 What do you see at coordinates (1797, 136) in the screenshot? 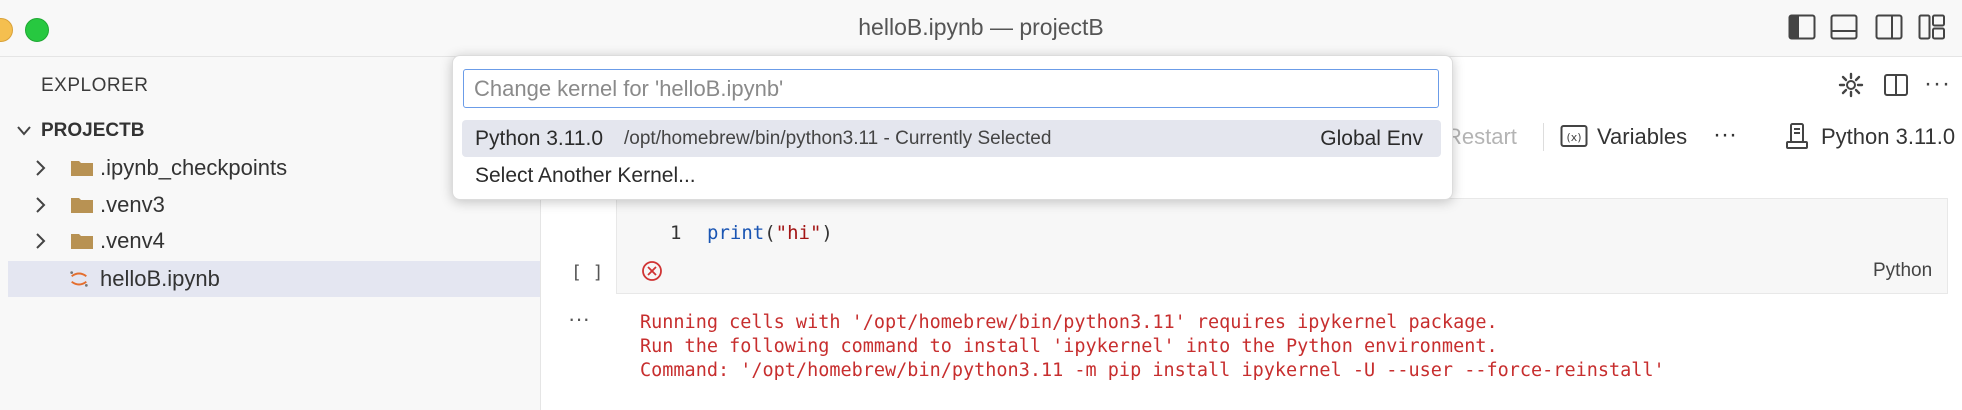
I see `kernel-icon` at bounding box center [1797, 136].